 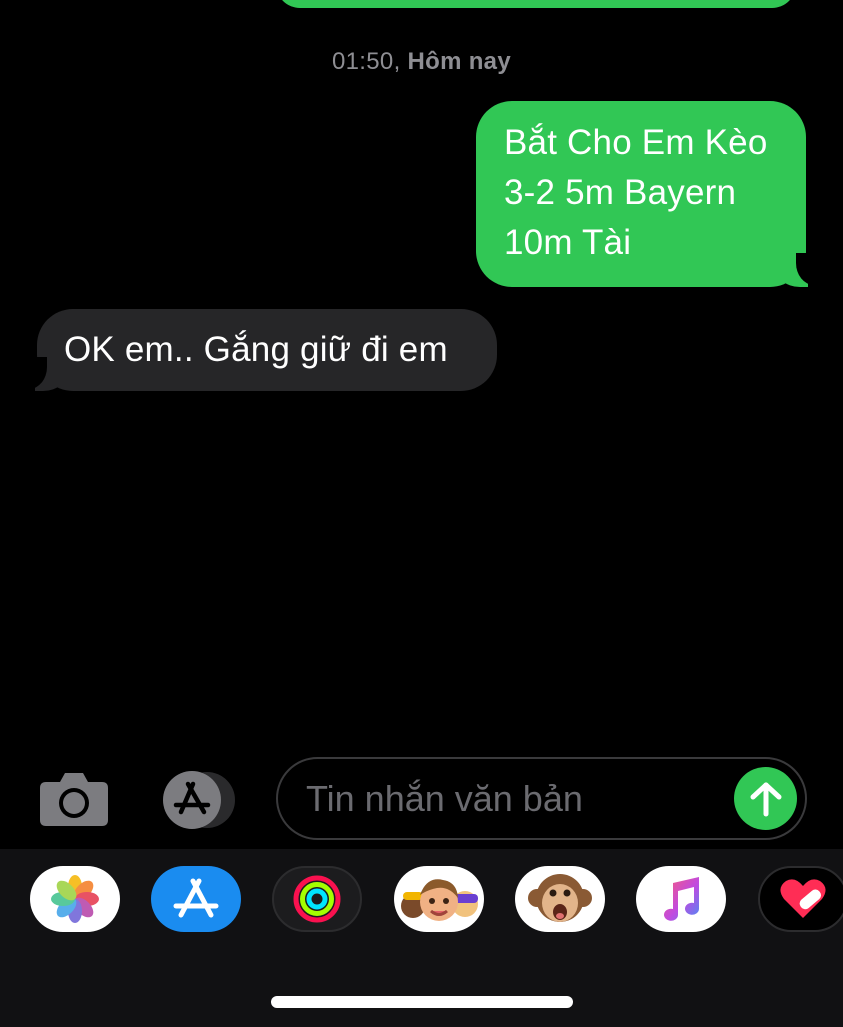 I want to click on app-animoji, so click(x=560, y=899).